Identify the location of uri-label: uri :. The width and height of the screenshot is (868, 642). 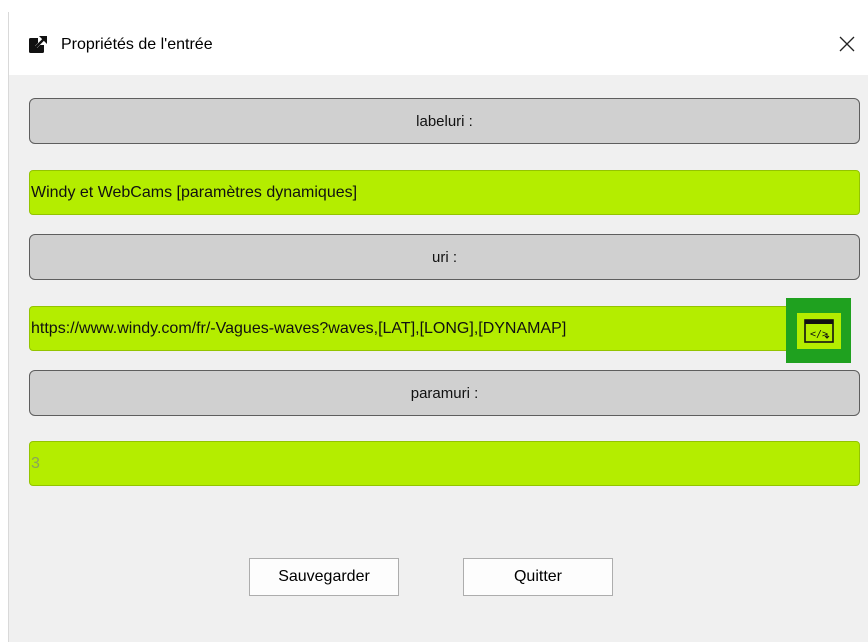
(444, 257).